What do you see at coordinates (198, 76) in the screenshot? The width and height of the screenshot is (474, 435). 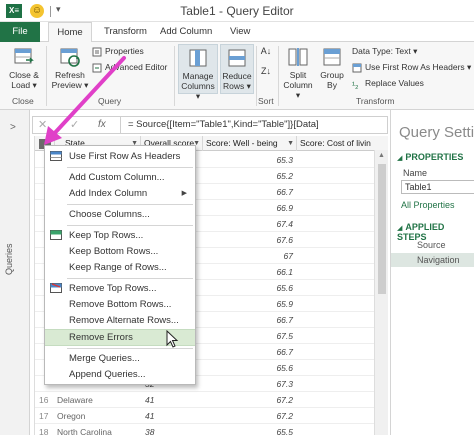 I see `manage-label-1: Manage` at bounding box center [198, 76].